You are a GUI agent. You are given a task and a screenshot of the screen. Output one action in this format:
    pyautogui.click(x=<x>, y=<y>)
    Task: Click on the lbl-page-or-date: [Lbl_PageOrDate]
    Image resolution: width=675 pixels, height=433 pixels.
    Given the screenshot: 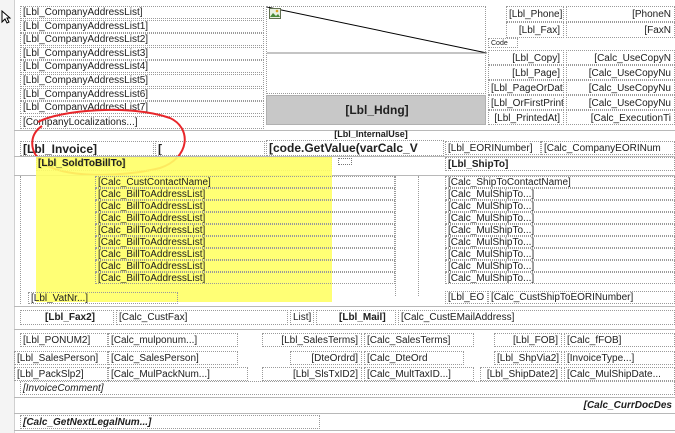 What is the action you would take?
    pyautogui.click(x=526, y=87)
    